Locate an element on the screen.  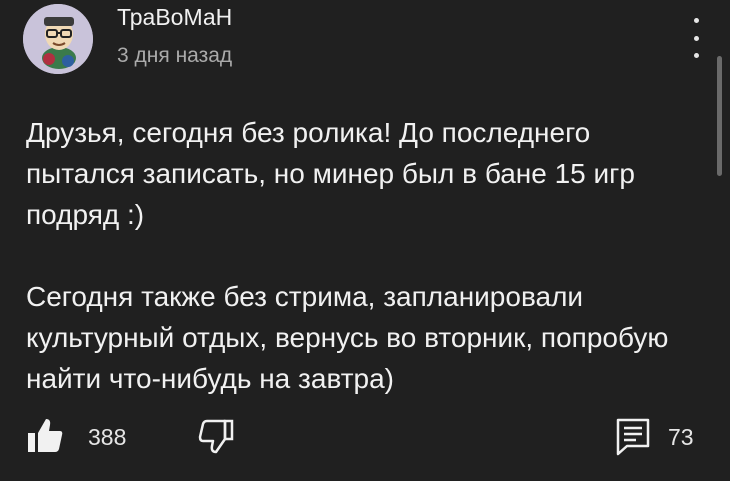
thumbs-down-icon is located at coordinates (216, 436).